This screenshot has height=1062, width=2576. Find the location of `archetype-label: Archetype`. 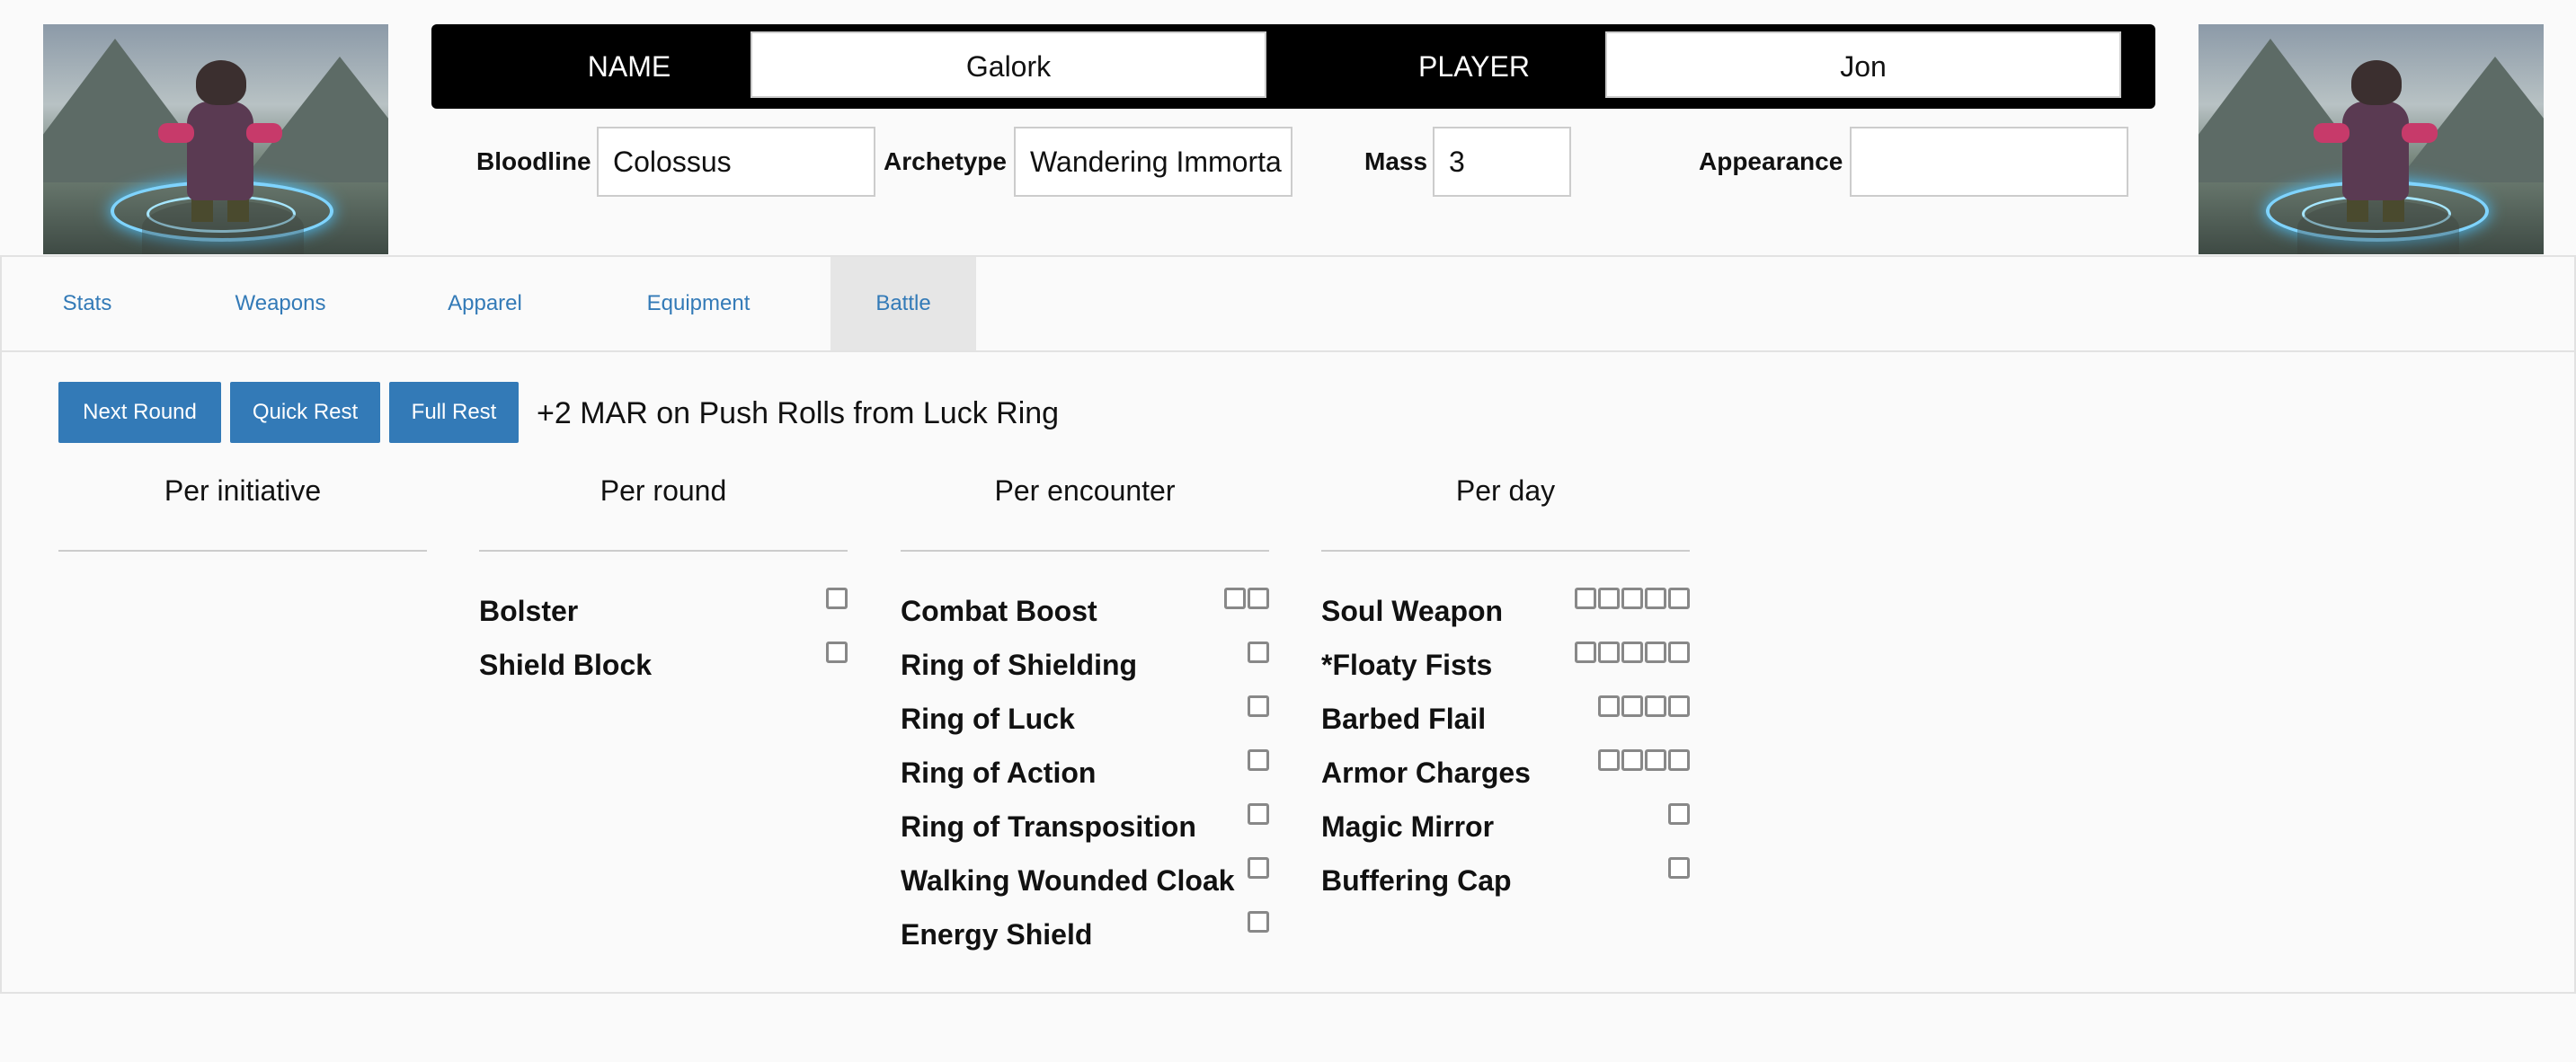

archetype-label: Archetype is located at coordinates (945, 161).